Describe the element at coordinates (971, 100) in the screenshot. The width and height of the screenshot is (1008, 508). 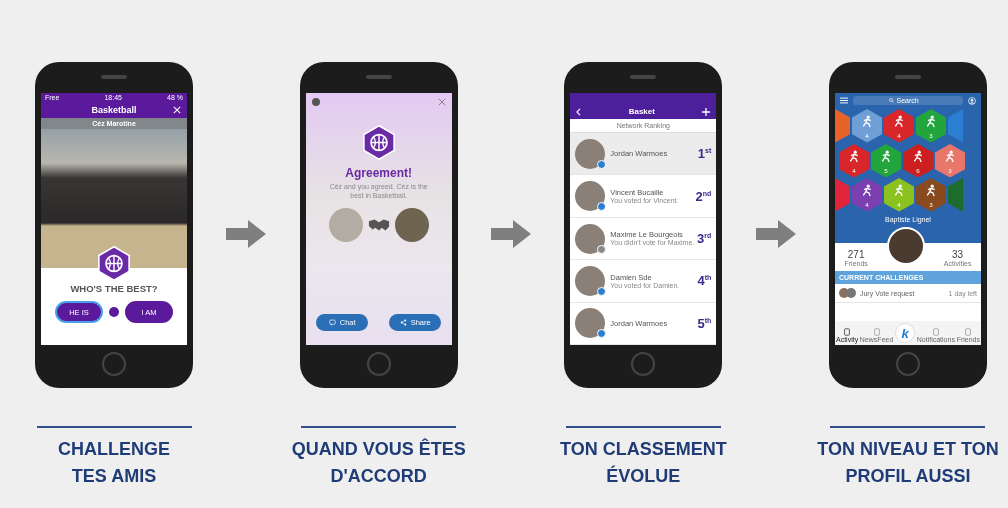
I see `user-icon` at that location.